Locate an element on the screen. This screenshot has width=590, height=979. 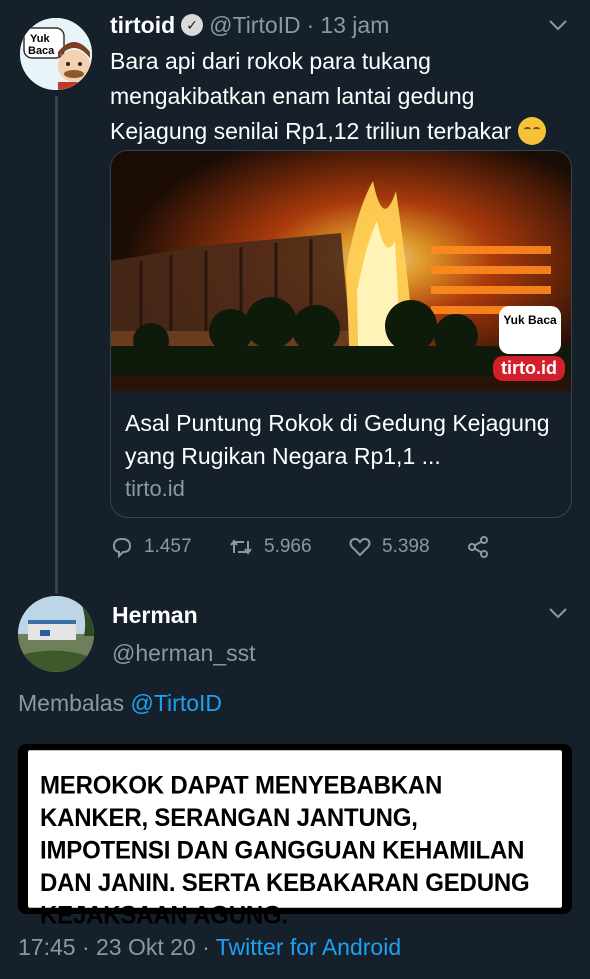
pensive-face-icon is located at coordinates (531, 131).